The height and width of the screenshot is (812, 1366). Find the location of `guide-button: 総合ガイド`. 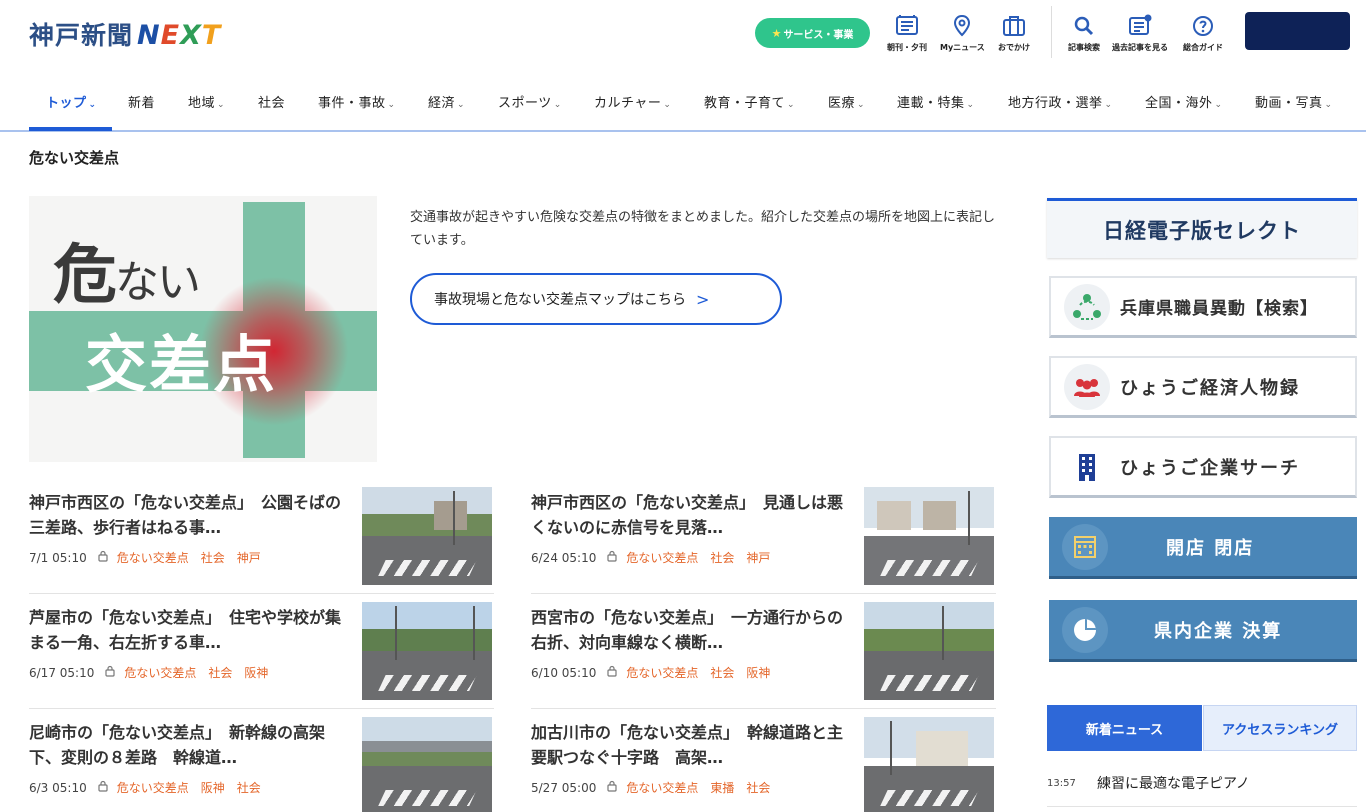

guide-button: 総合ガイド is located at coordinates (1203, 33).